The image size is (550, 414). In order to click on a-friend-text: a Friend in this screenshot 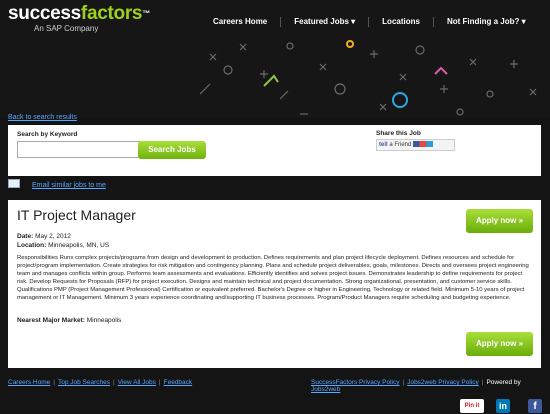, I will do `click(400, 145)`.